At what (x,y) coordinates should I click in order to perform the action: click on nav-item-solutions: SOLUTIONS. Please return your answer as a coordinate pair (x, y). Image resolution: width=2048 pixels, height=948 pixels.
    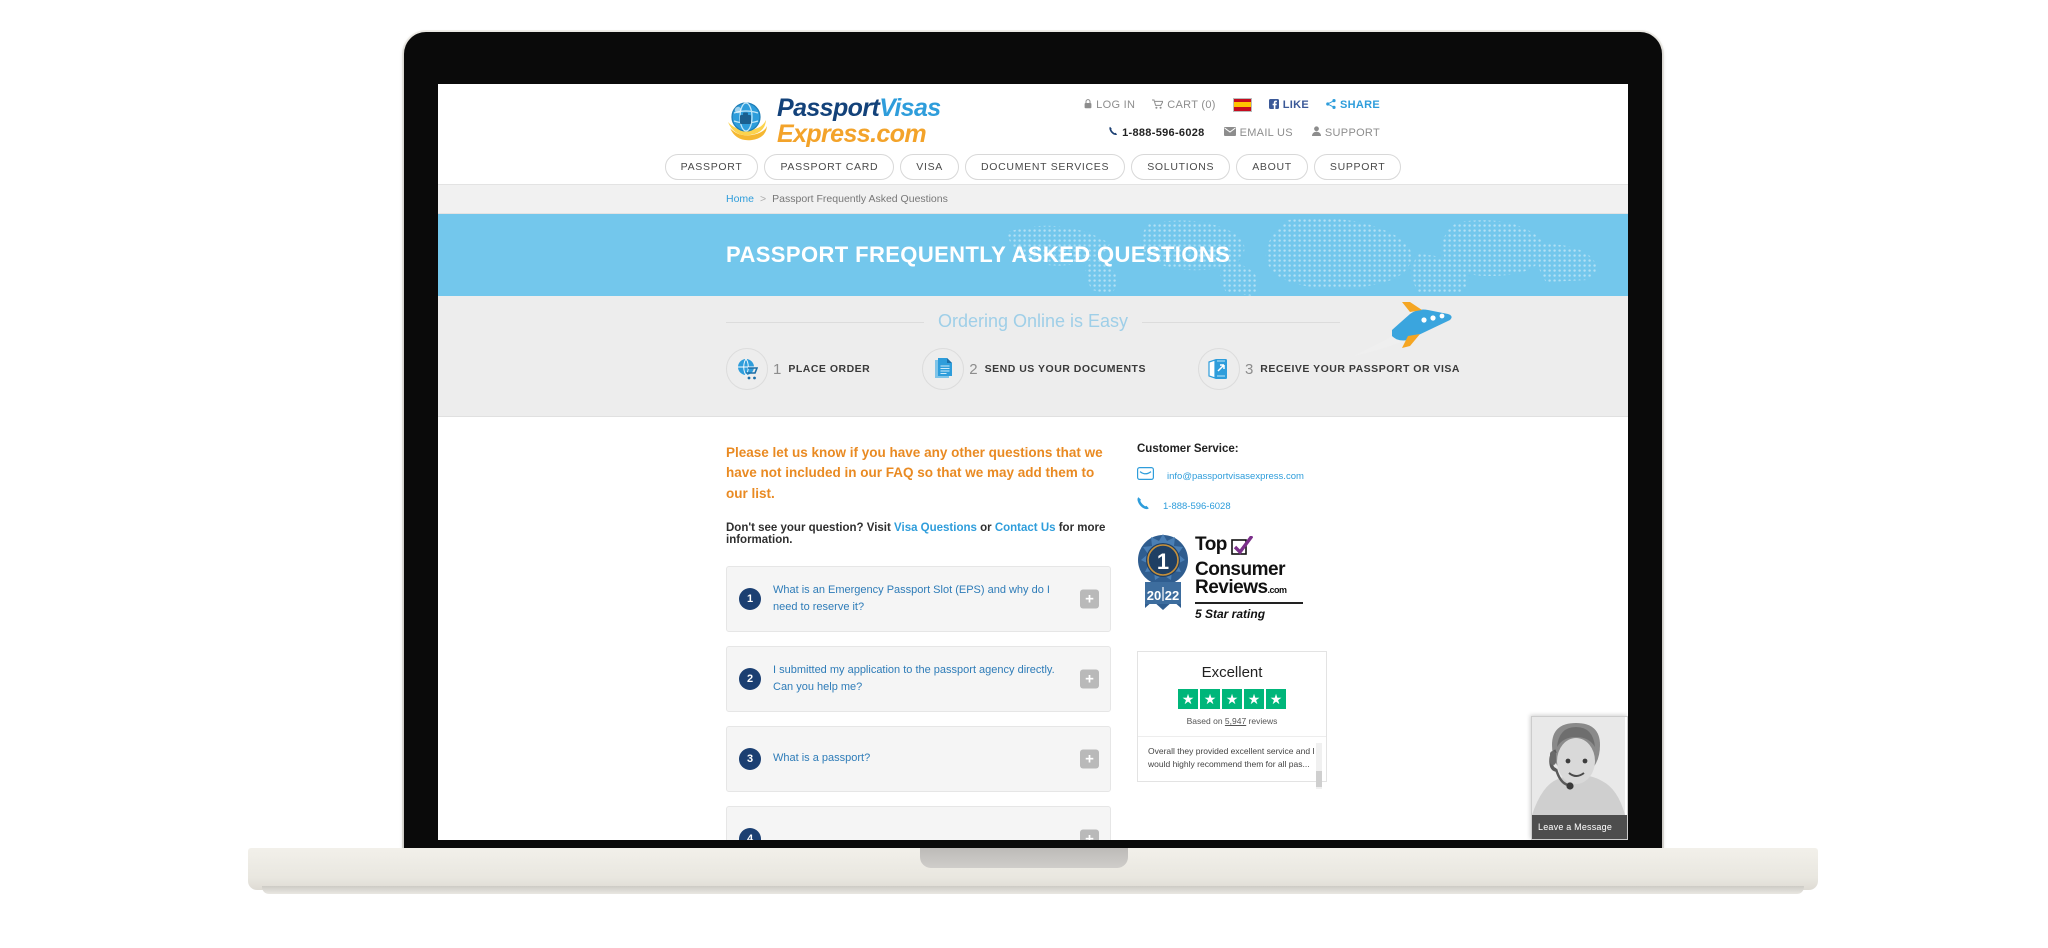
    Looking at the image, I should click on (1181, 167).